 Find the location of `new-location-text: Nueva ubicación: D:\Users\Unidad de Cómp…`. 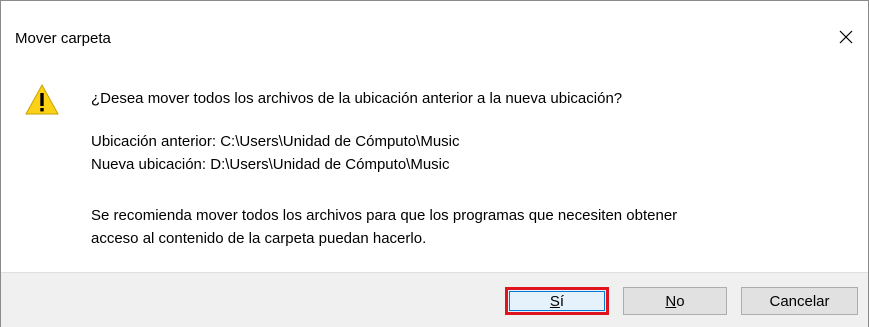

new-location-text: Nueva ubicación: D:\Users\Unidad de Cómp… is located at coordinates (270, 164).